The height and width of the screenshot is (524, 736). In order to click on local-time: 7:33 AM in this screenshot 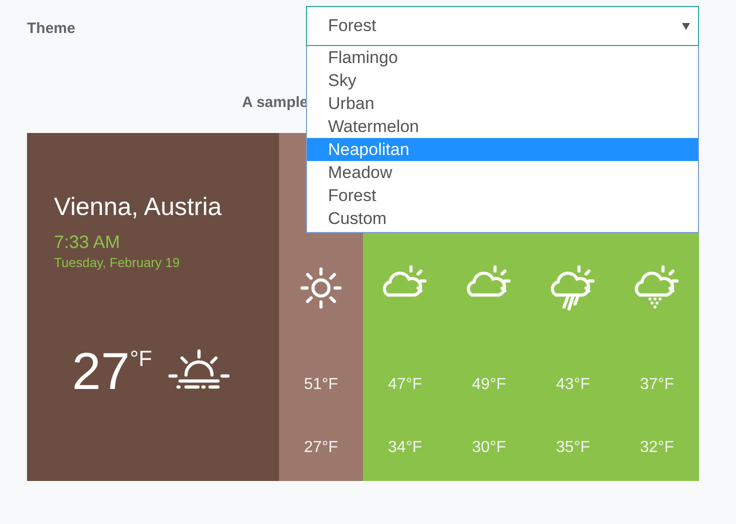, I will do `click(88, 242)`.